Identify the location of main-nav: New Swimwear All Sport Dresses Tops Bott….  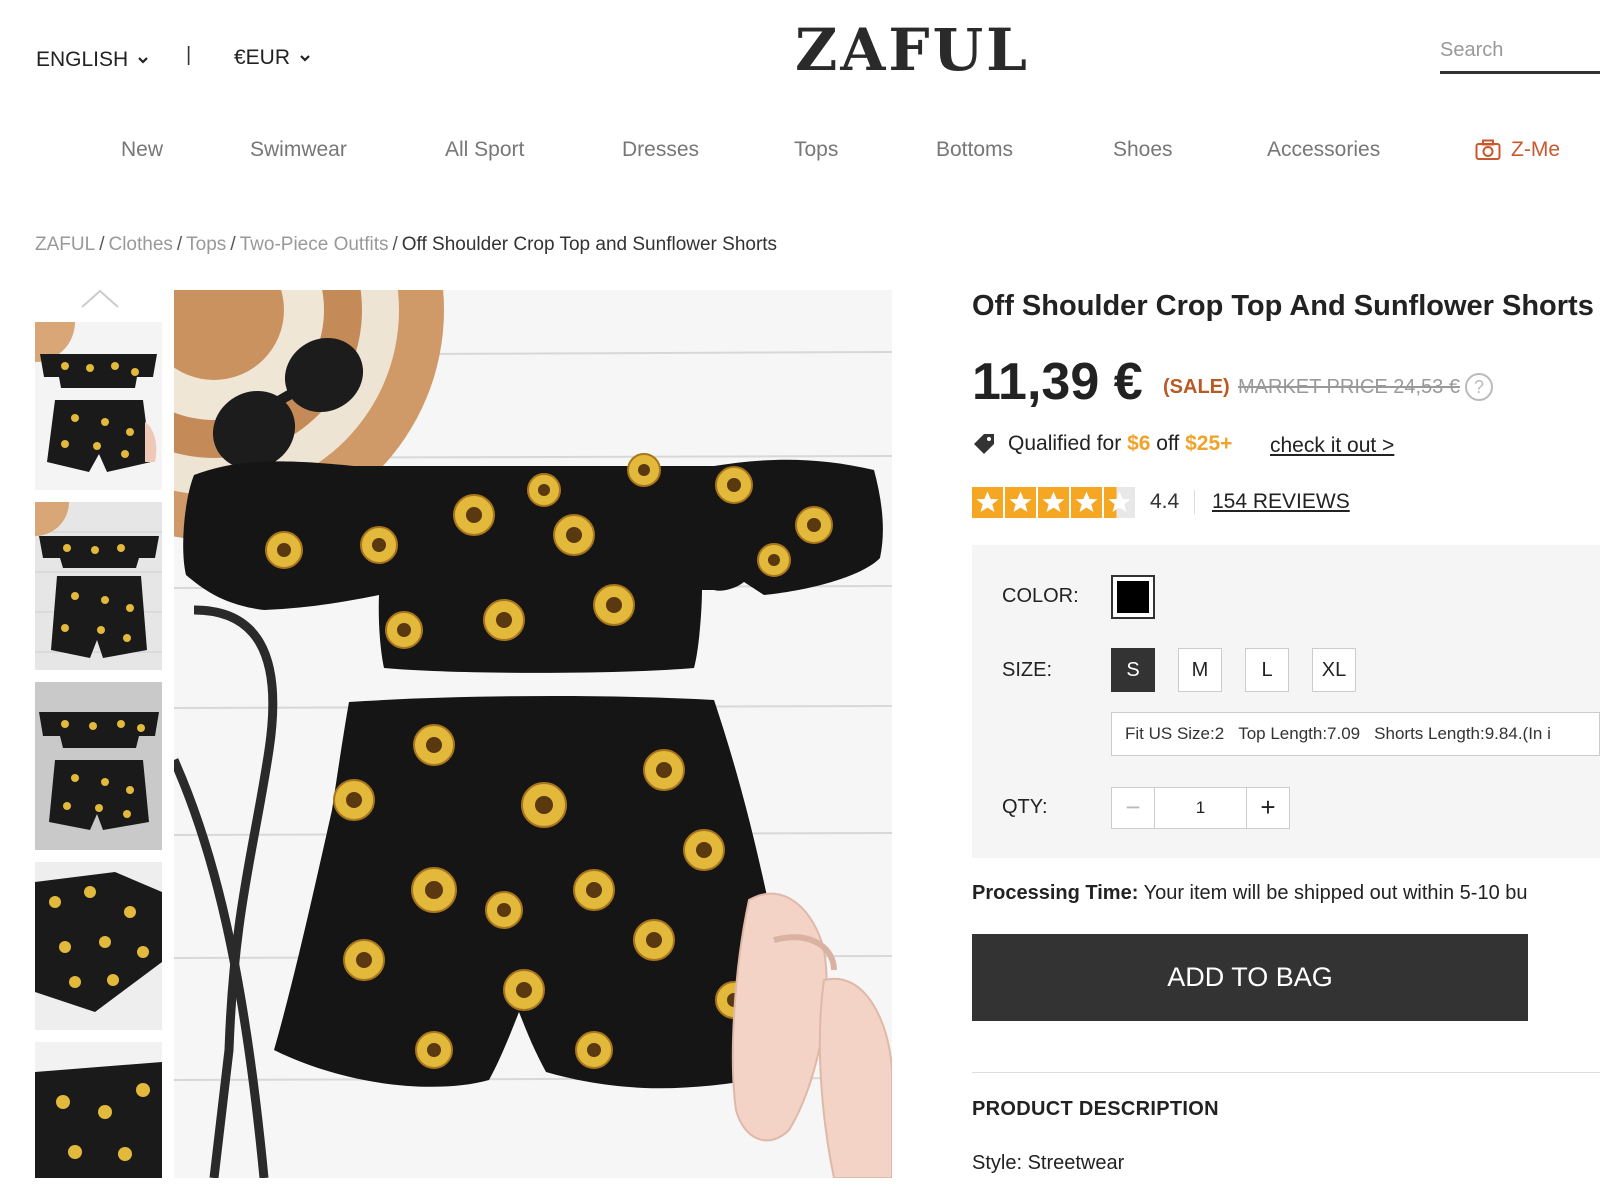
(800, 150).